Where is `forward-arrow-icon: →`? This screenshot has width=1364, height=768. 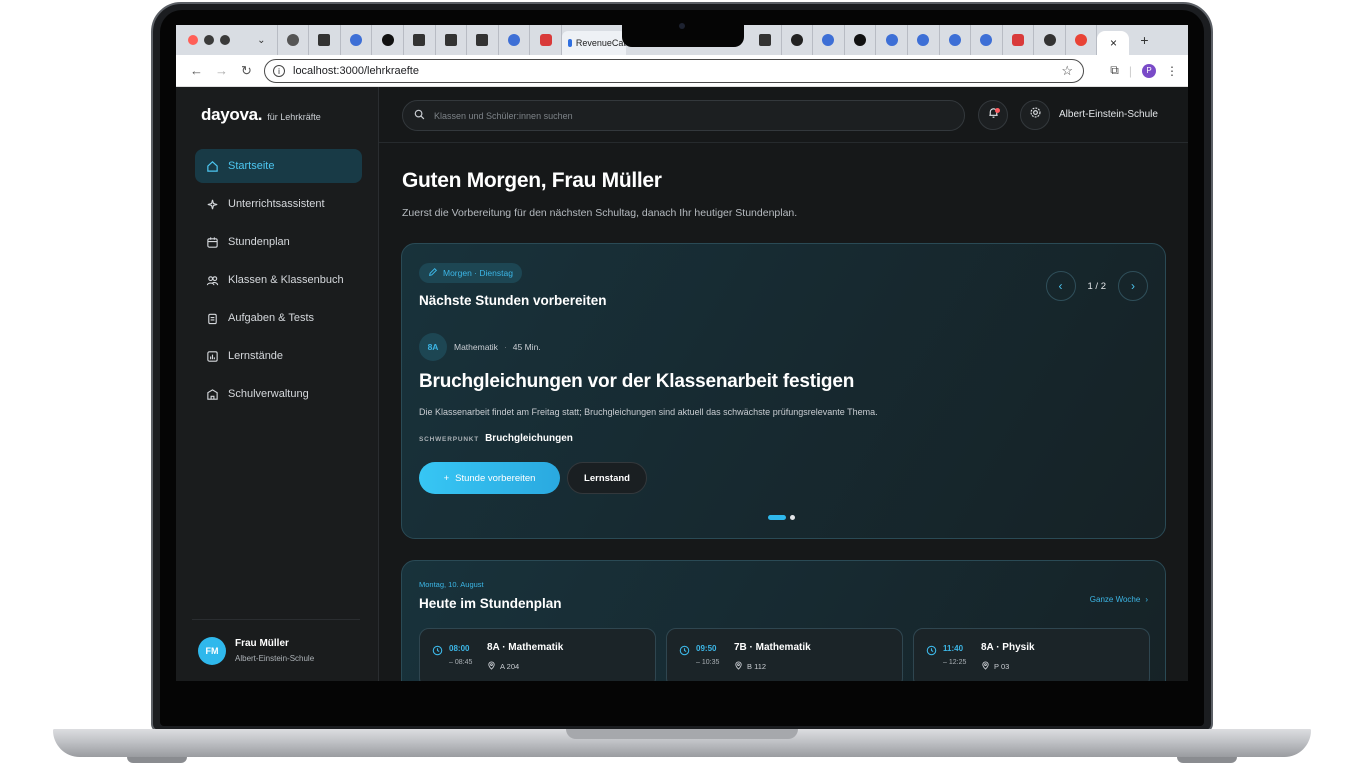
forward-arrow-icon: → is located at coordinates (221, 70).